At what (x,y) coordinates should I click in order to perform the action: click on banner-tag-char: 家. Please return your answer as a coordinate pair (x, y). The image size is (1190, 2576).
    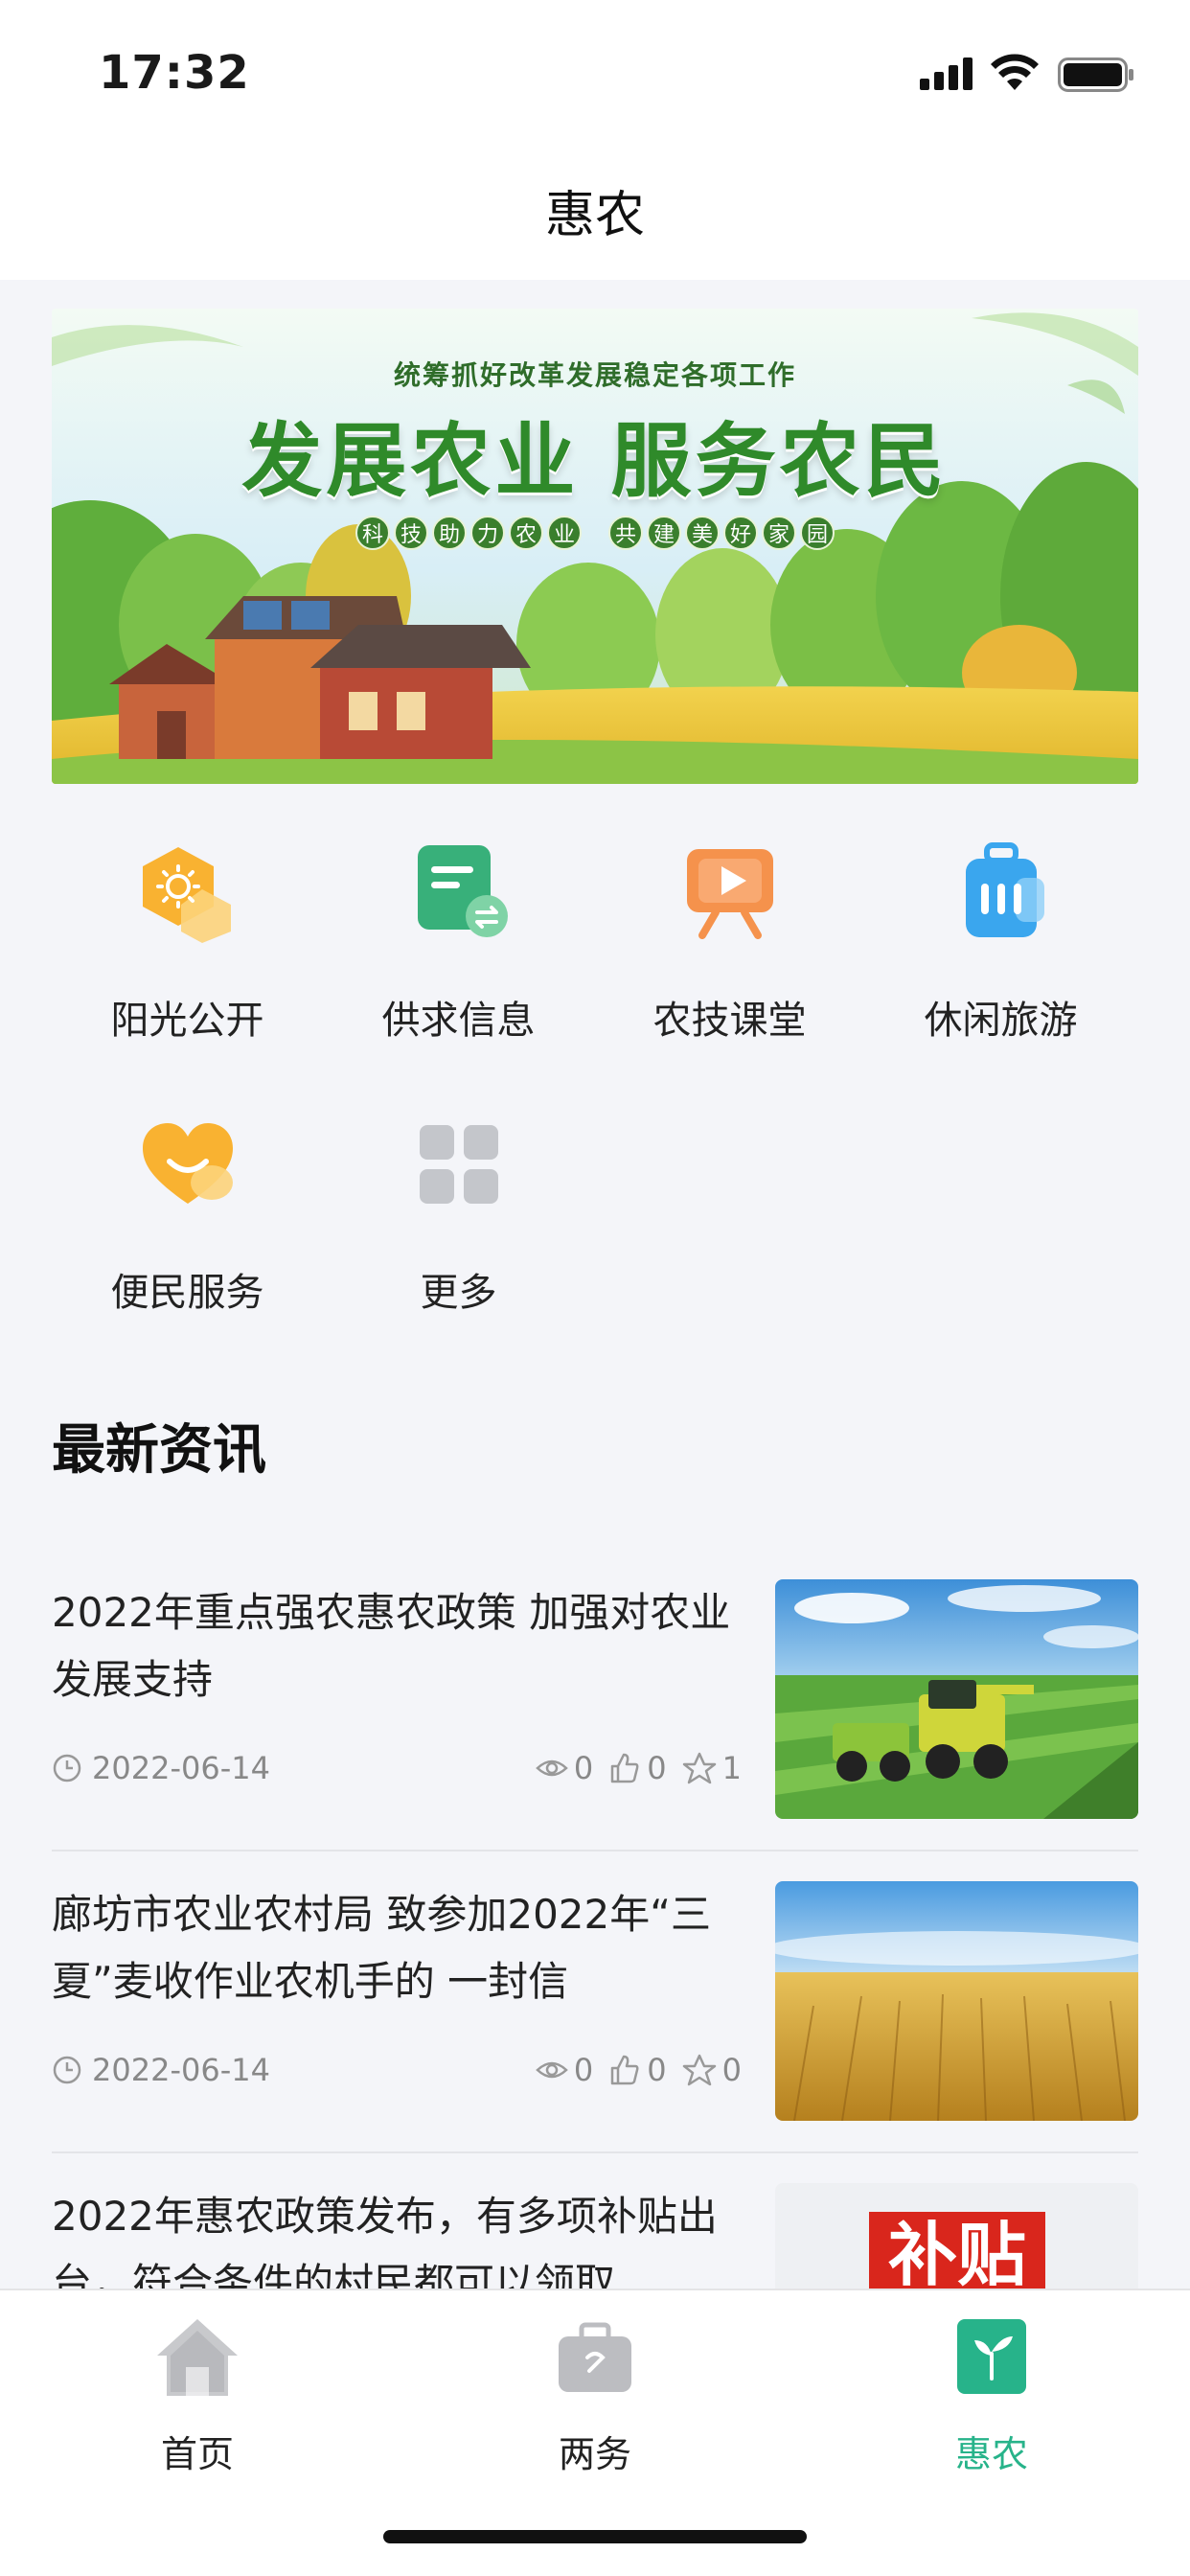
    Looking at the image, I should click on (779, 533).